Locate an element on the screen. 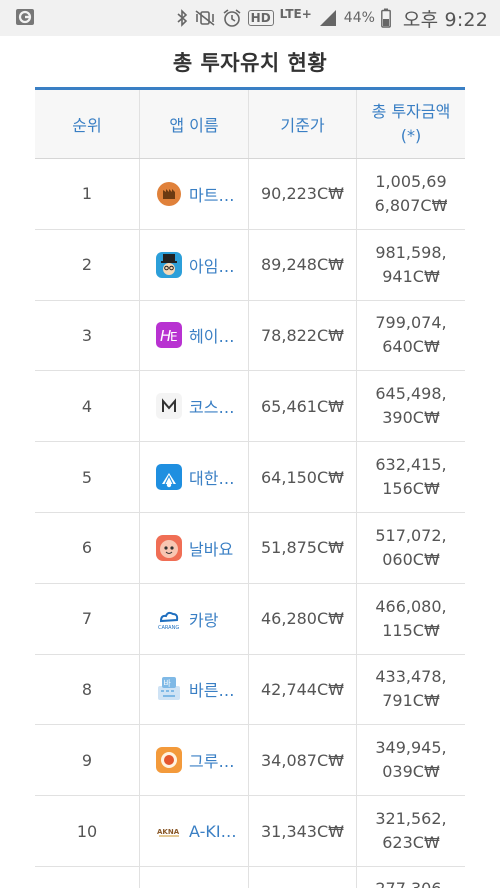  total-investment-cell: 981,598,941C₩ is located at coordinates (411, 265).